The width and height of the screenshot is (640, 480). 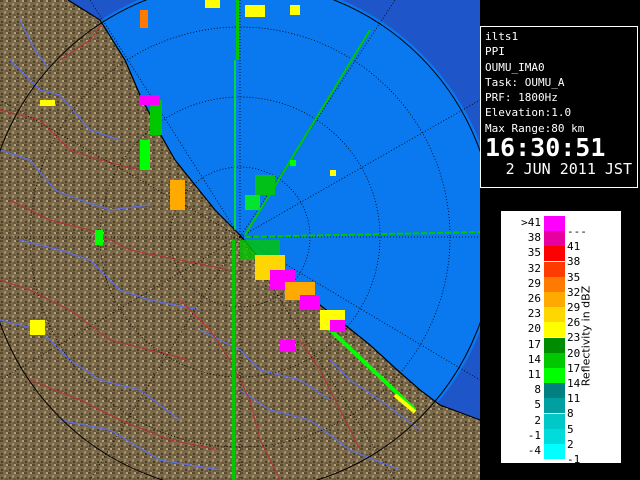 I want to click on legend-lower-label: 29, so click(x=534, y=283).